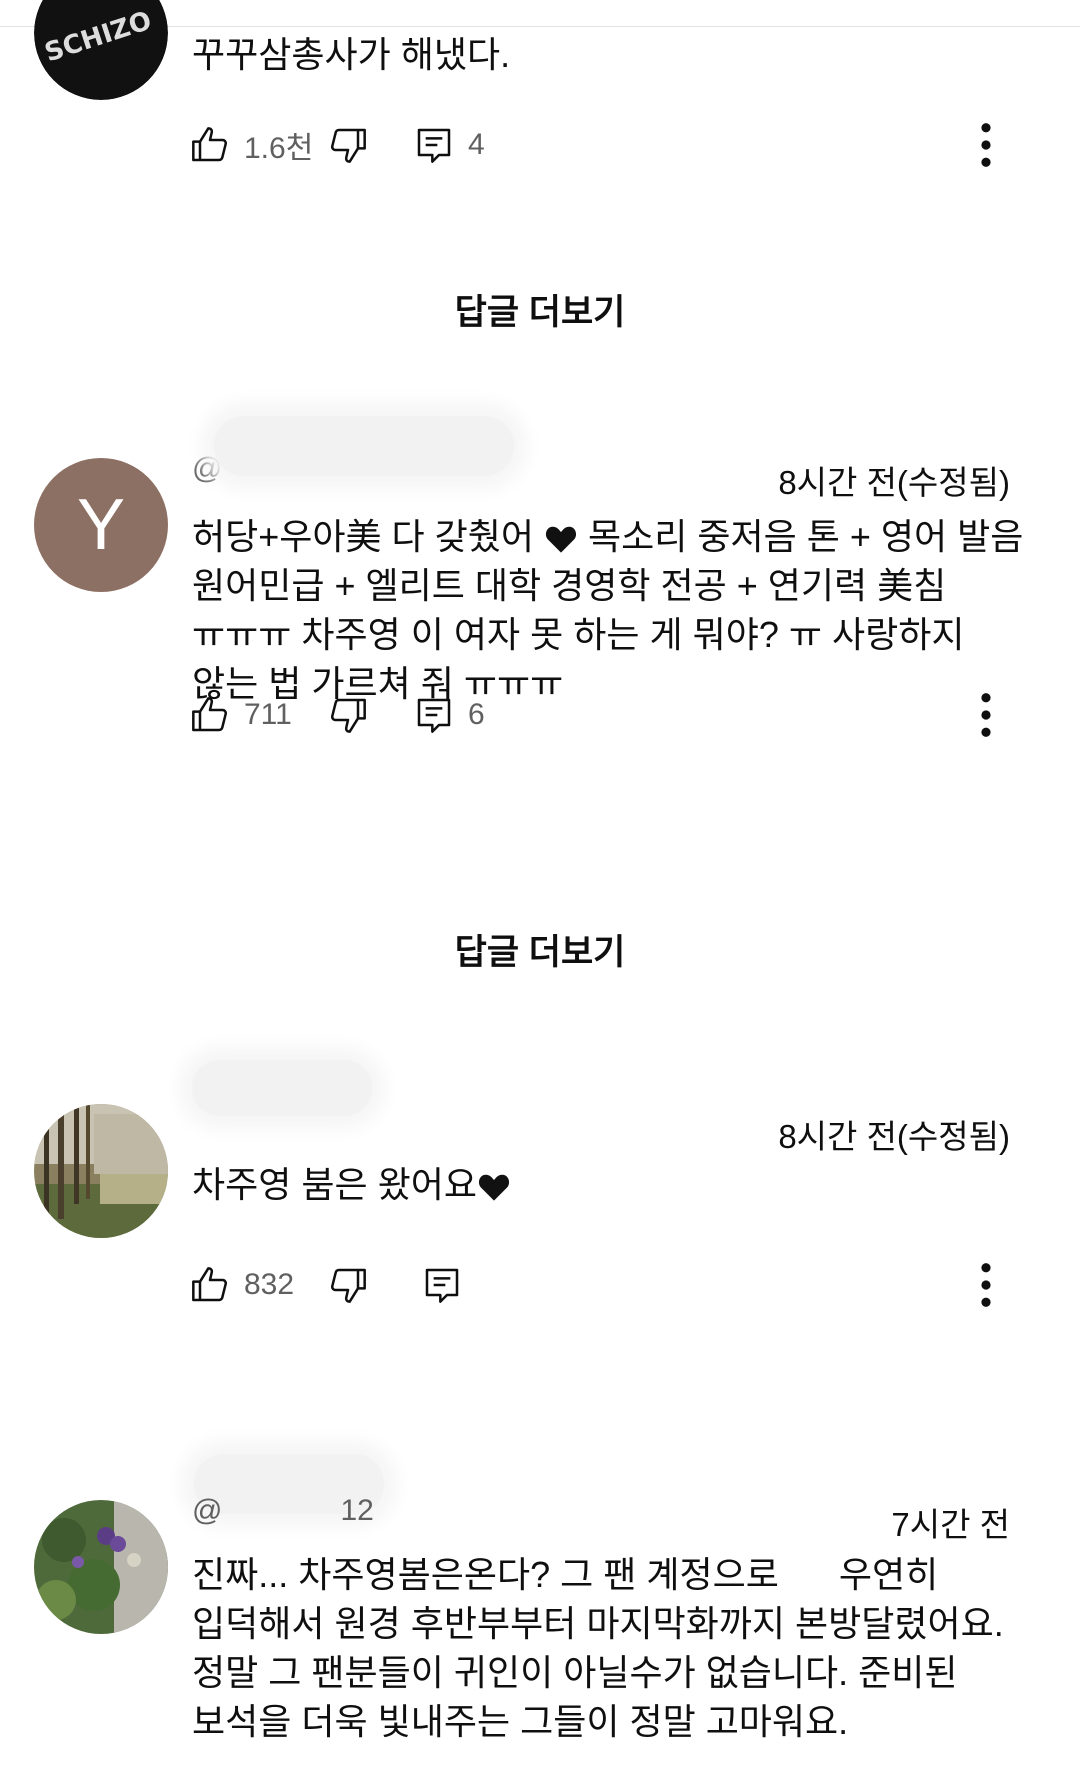  I want to click on comment-text-part: 차주영 붐은 왔어요, so click(334, 1184).